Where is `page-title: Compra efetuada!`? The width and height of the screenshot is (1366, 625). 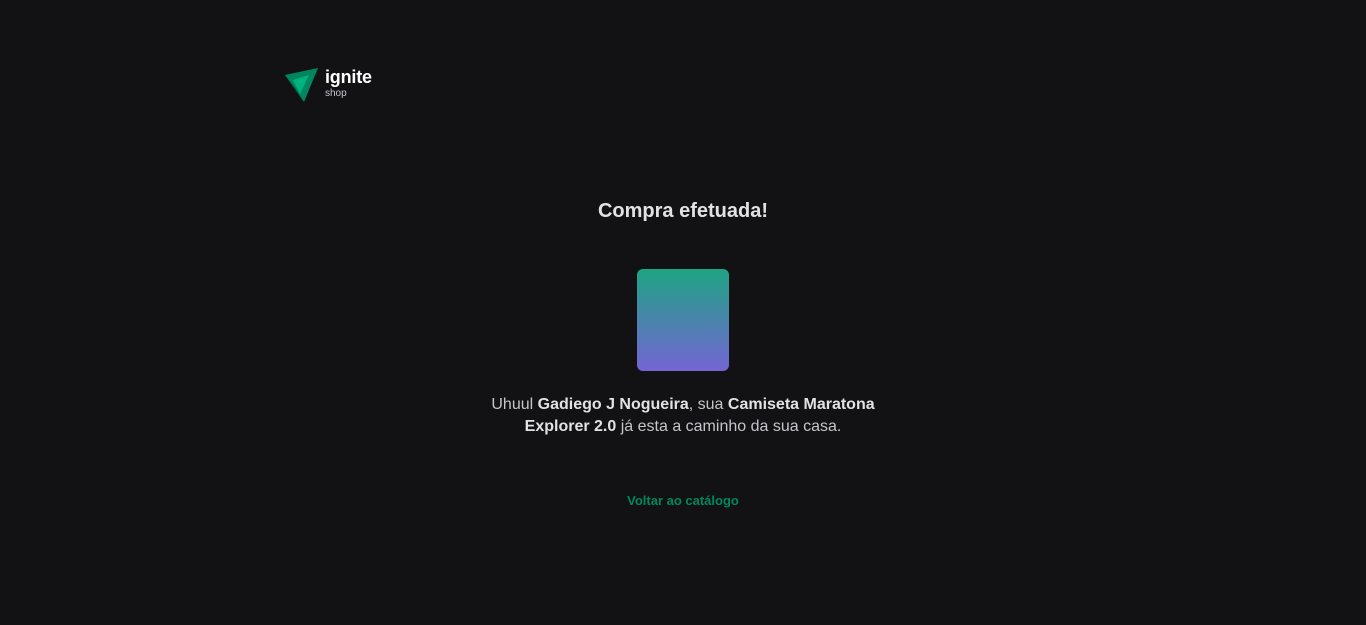
page-title: Compra efetuada! is located at coordinates (683, 211).